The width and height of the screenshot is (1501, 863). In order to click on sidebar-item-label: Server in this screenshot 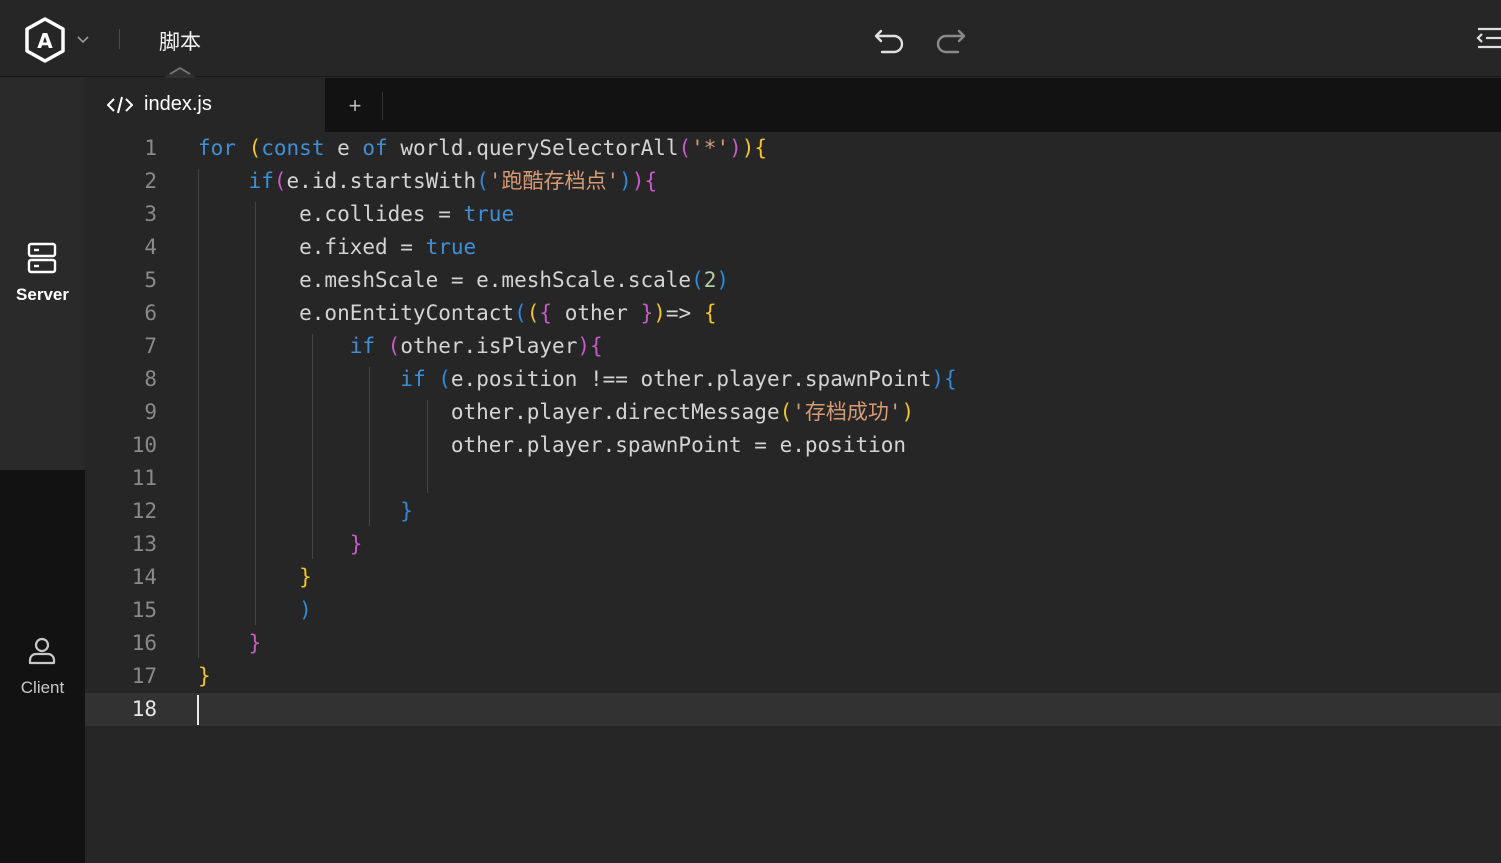, I will do `click(42, 294)`.